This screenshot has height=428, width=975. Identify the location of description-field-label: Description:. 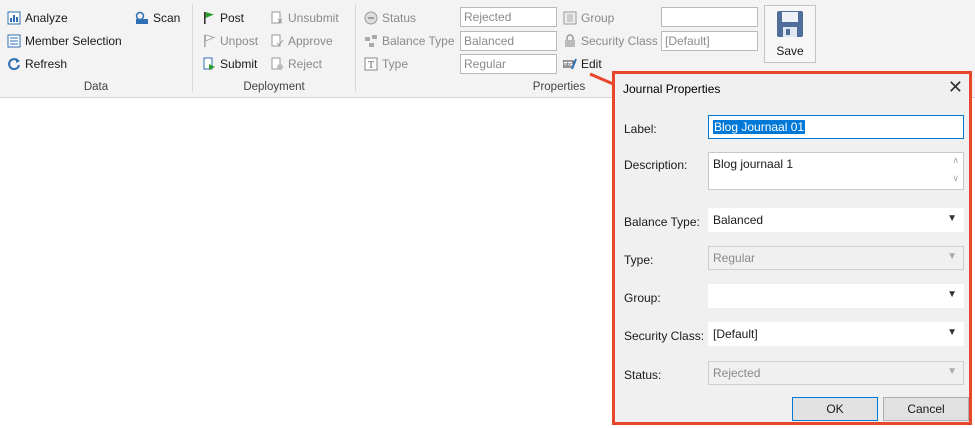
(656, 165).